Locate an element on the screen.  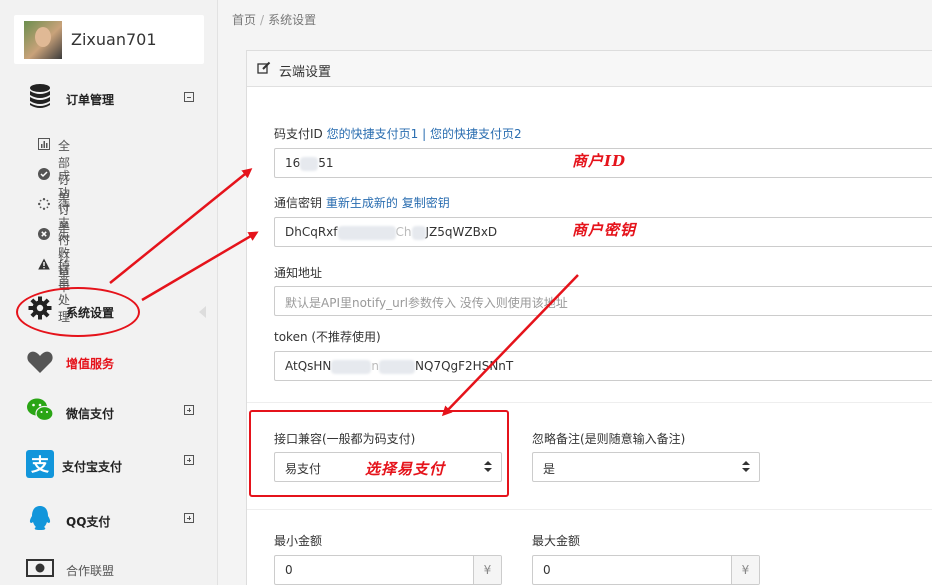
menu-alliance: 合作联盟 is located at coordinates (109, 568).